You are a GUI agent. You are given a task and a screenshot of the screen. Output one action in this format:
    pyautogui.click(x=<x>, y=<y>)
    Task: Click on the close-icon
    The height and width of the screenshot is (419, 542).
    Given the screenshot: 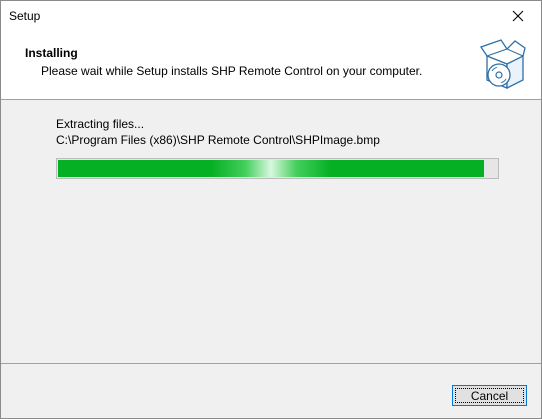 What is the action you would take?
    pyautogui.click(x=518, y=16)
    